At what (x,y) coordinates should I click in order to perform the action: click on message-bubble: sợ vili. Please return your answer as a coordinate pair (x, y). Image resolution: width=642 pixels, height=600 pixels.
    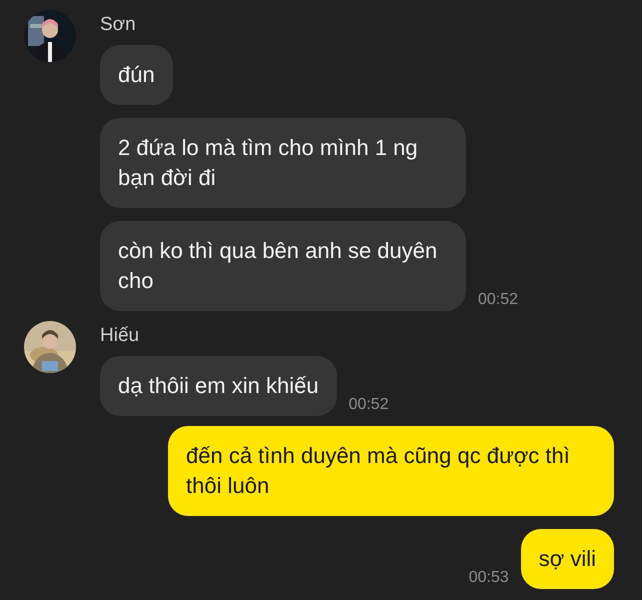
    Looking at the image, I should click on (567, 559).